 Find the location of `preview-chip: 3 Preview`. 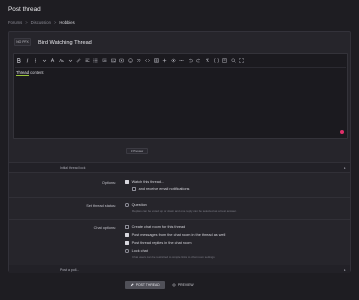

preview-chip: 3 Preview is located at coordinates (137, 151).